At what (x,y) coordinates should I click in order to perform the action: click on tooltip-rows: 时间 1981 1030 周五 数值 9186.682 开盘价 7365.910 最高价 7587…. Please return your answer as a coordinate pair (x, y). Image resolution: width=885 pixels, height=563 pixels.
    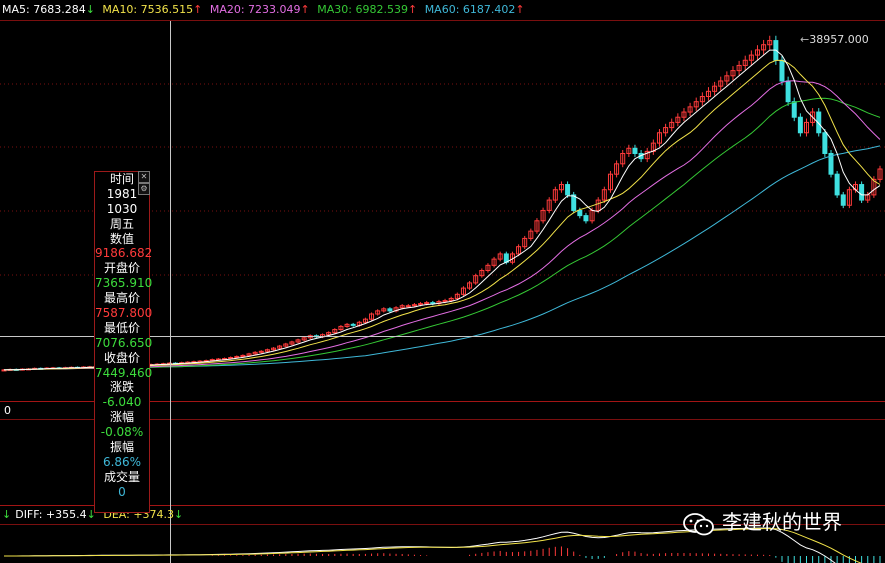
    Looking at the image, I should click on (124, 336).